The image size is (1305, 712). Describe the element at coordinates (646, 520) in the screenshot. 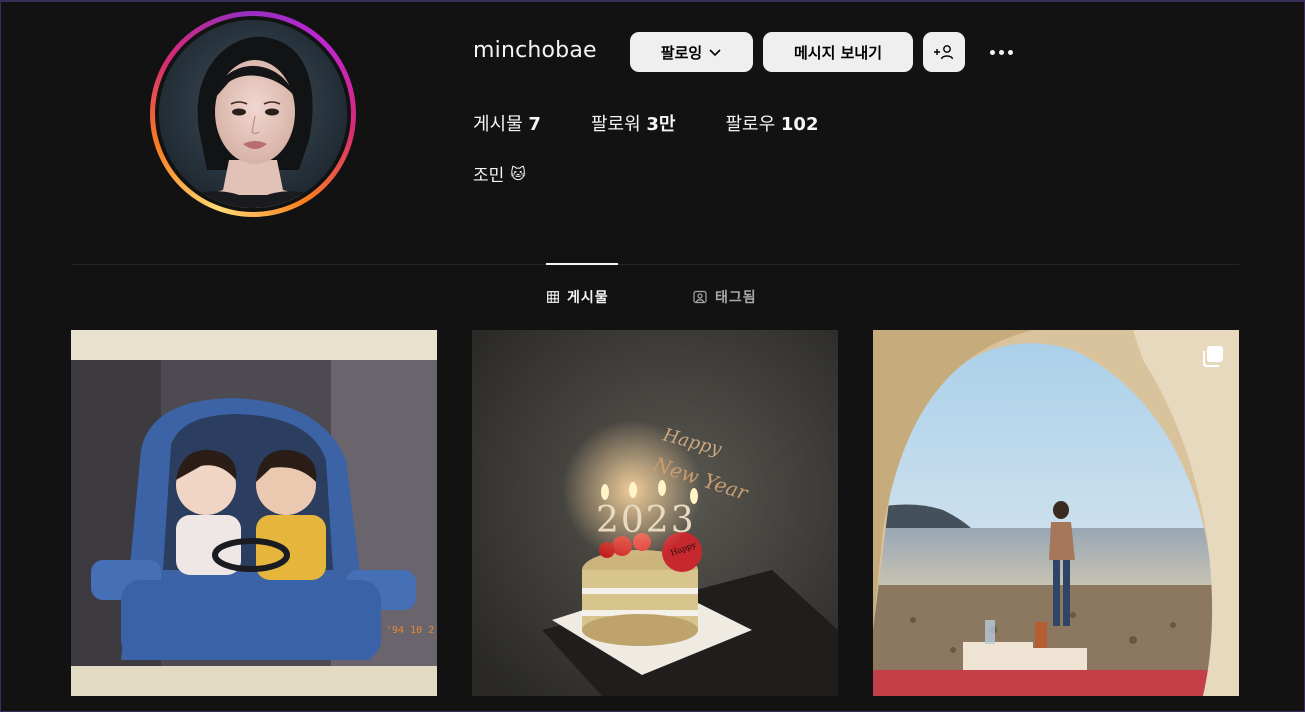

I see `cake-topper-year: 2023` at that location.